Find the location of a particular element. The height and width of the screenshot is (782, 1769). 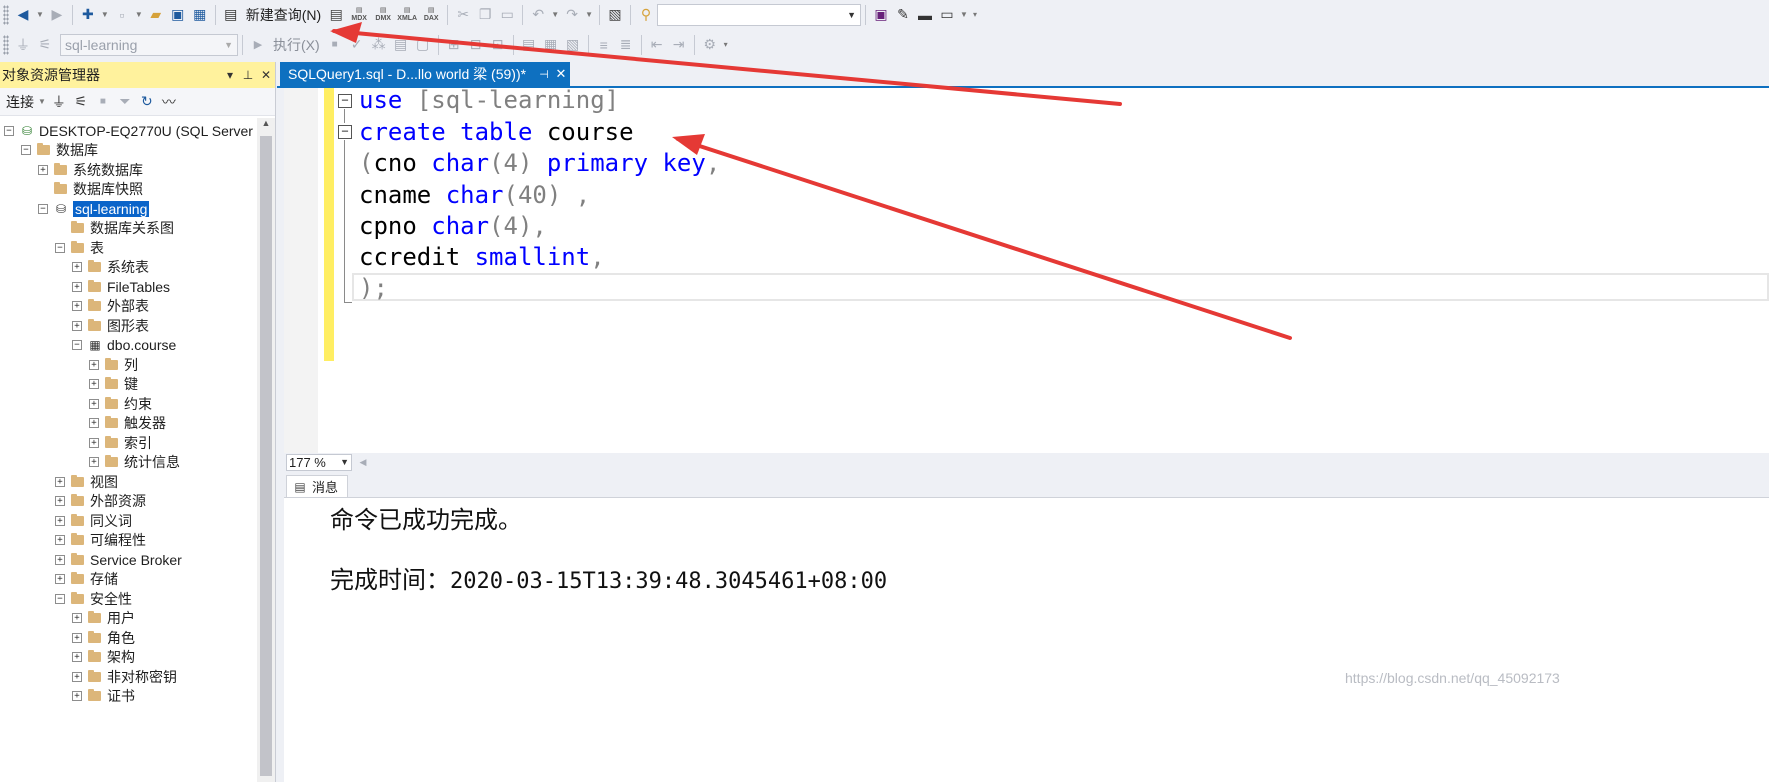

comment-lines-icon: ≡ is located at coordinates (604, 45).